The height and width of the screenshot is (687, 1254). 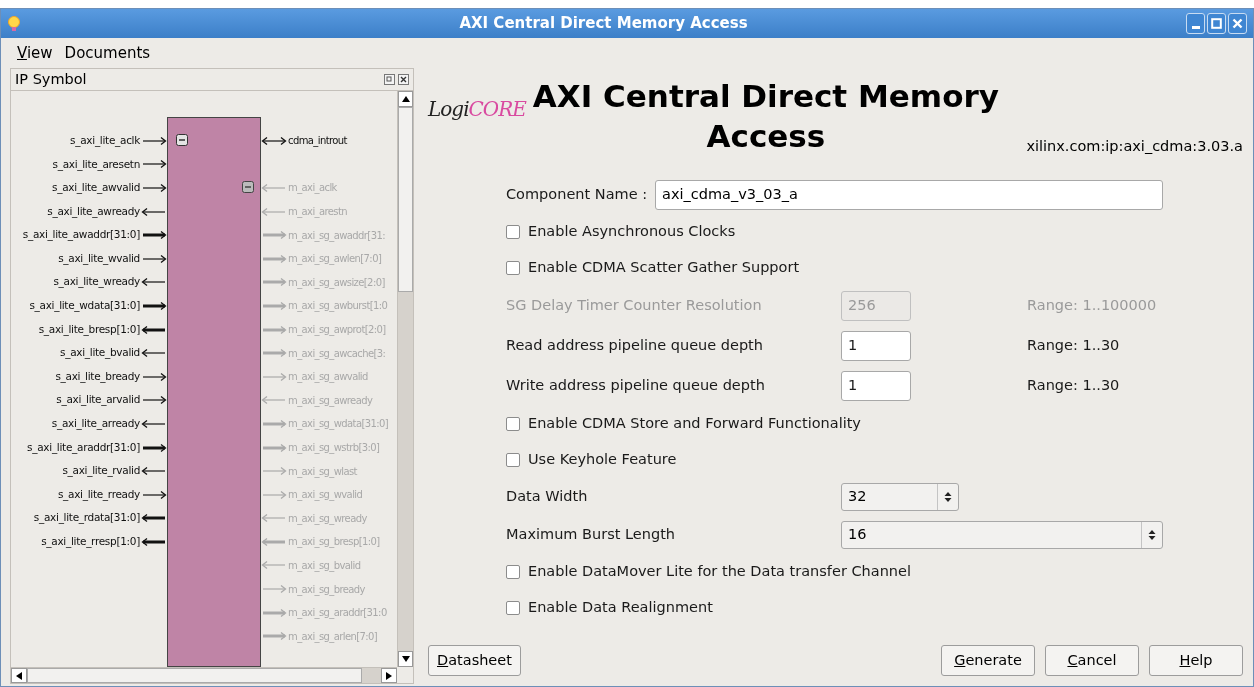 What do you see at coordinates (89, 329) in the screenshot?
I see `pin-label: s_axi_lite_bresp[1:0]` at bounding box center [89, 329].